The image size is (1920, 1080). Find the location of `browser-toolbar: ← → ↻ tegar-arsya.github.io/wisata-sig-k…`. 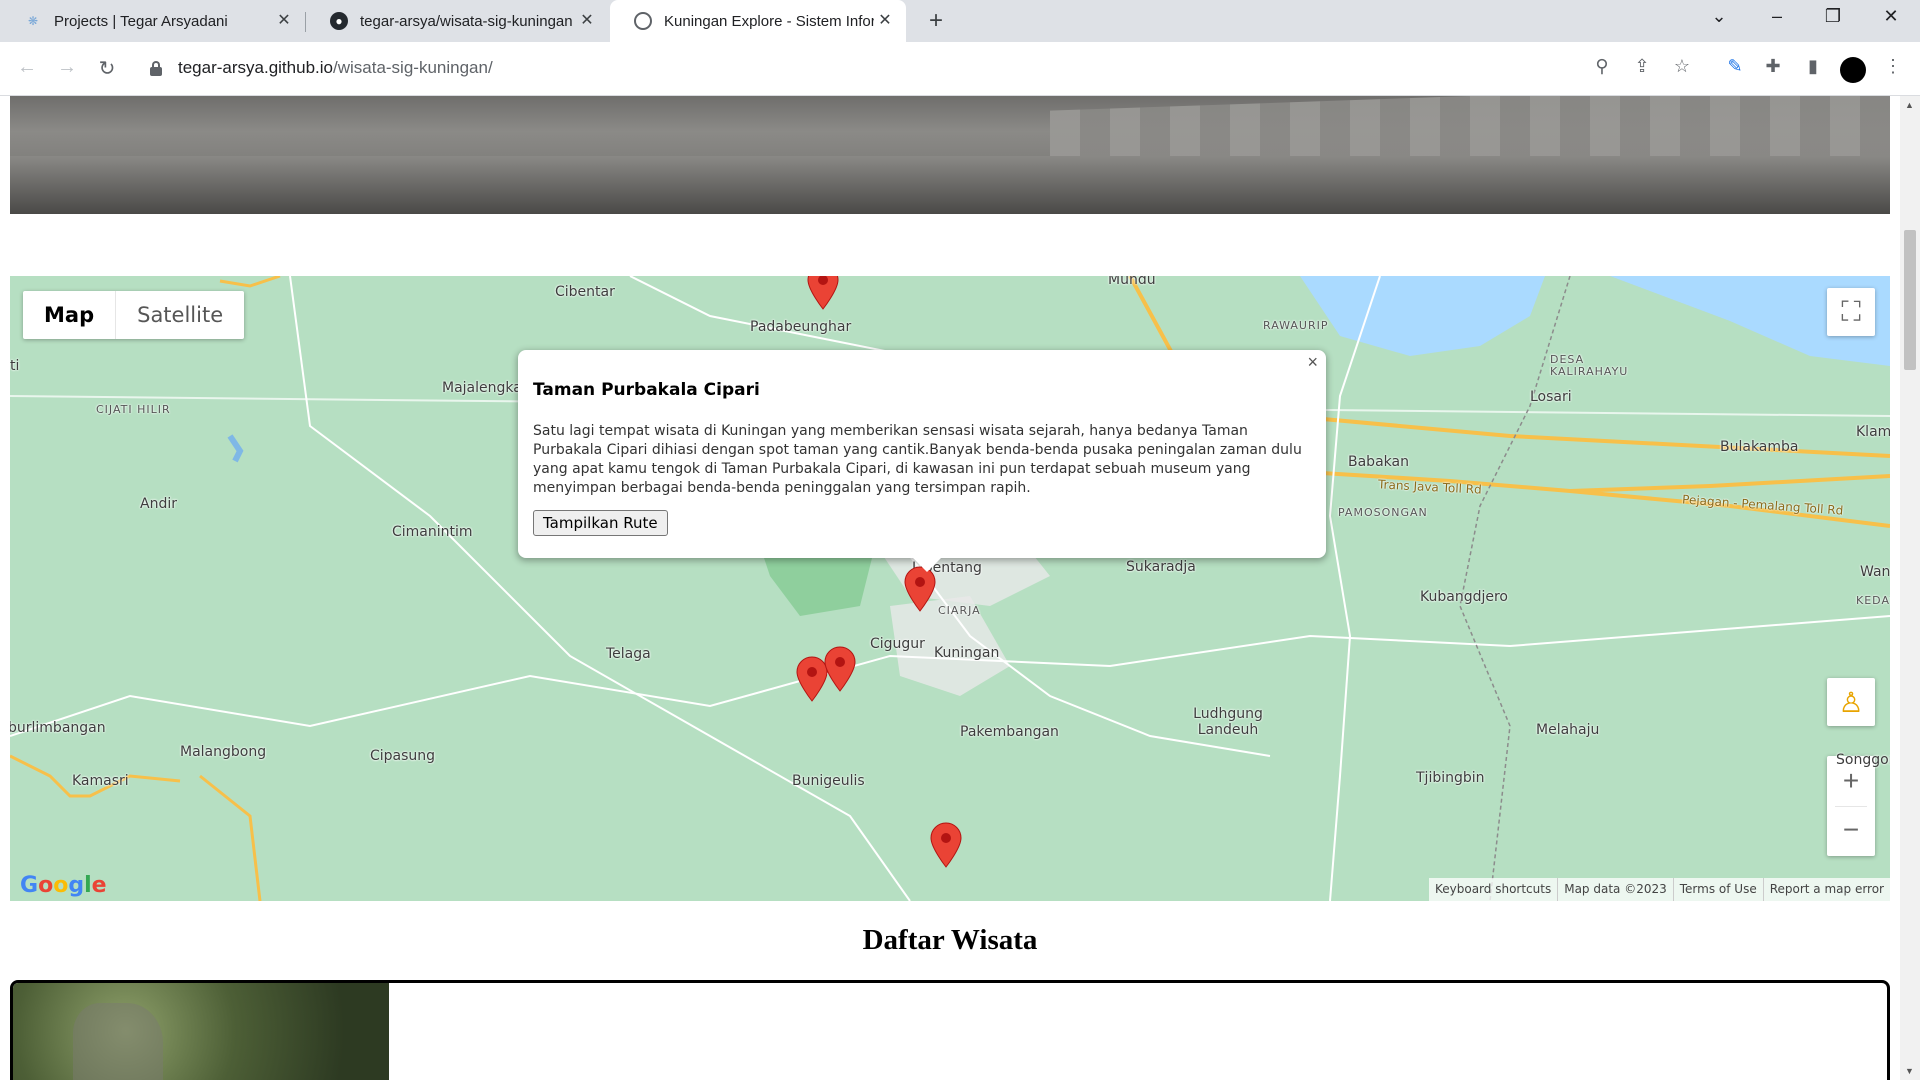

browser-toolbar: ← → ↻ tegar-arsya.github.io/wisata-sig-k… is located at coordinates (960, 69).